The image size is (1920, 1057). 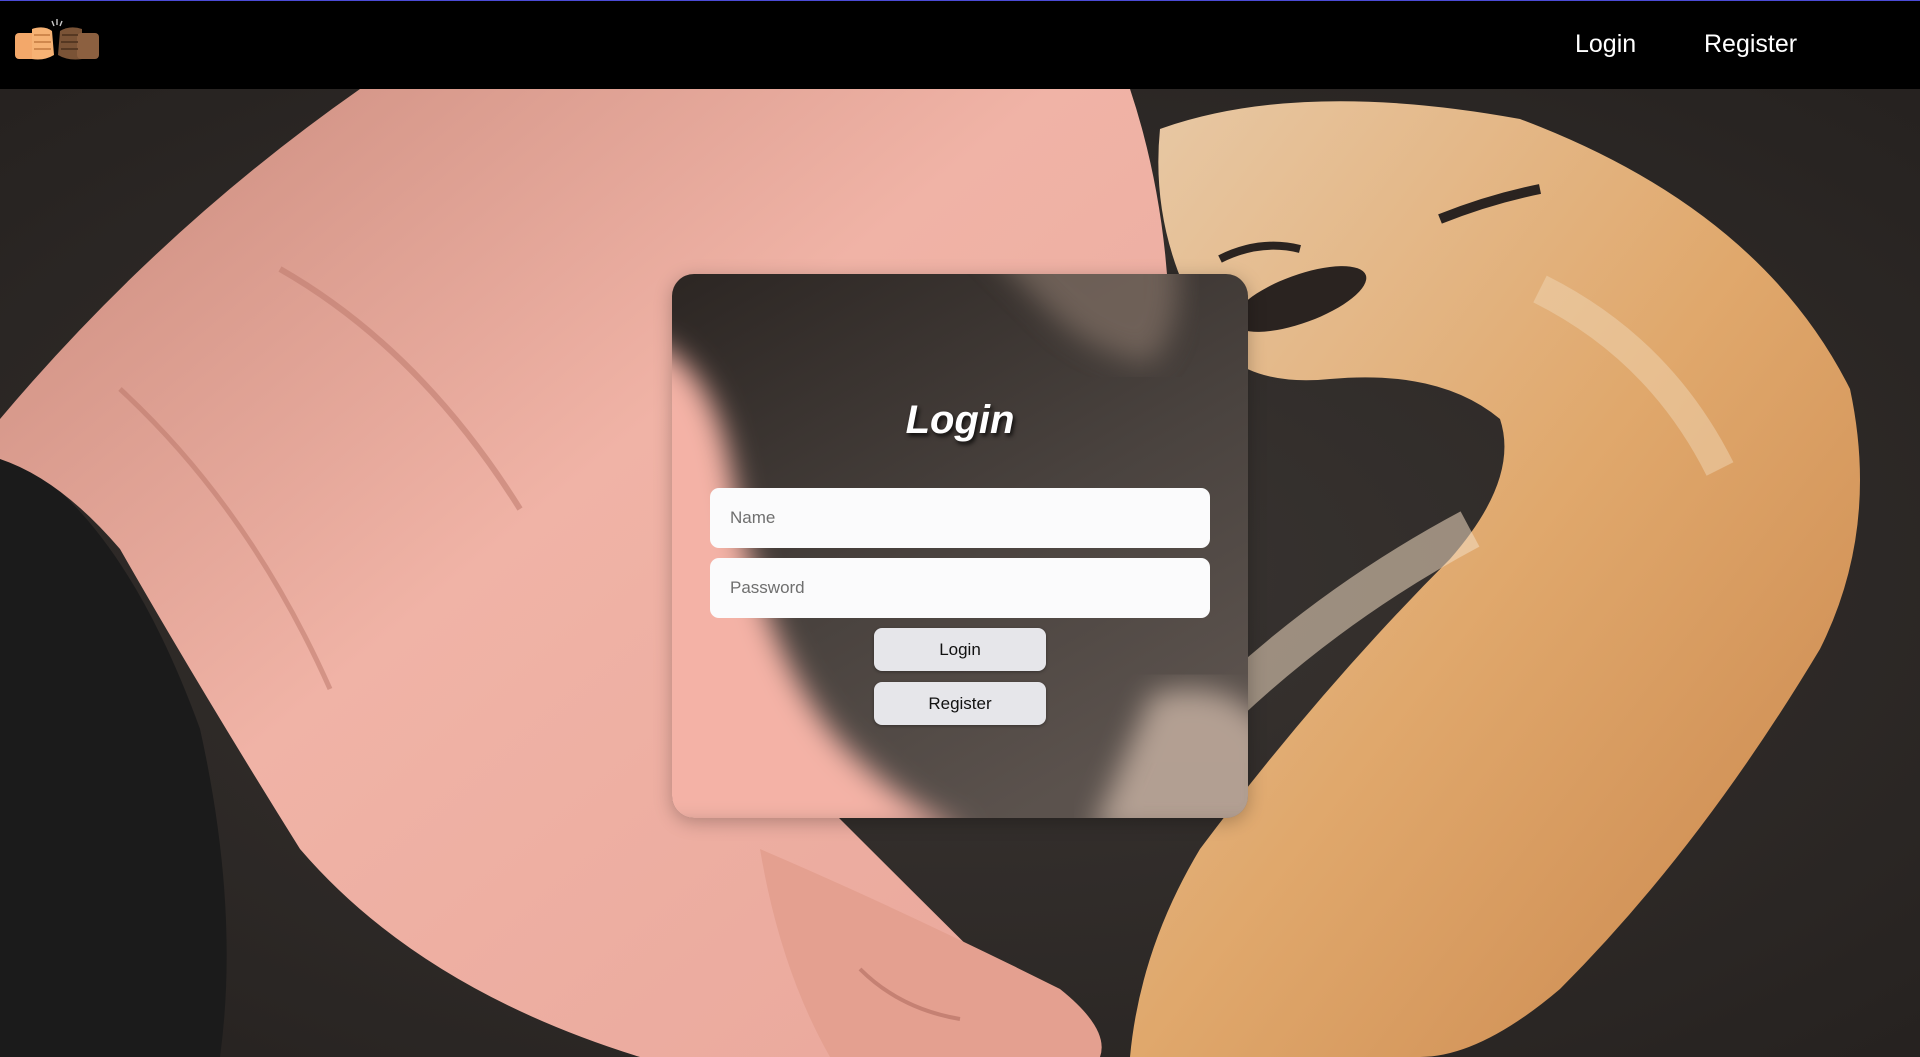 What do you see at coordinates (960, 44) in the screenshot?
I see `top-navbar: Login Register` at bounding box center [960, 44].